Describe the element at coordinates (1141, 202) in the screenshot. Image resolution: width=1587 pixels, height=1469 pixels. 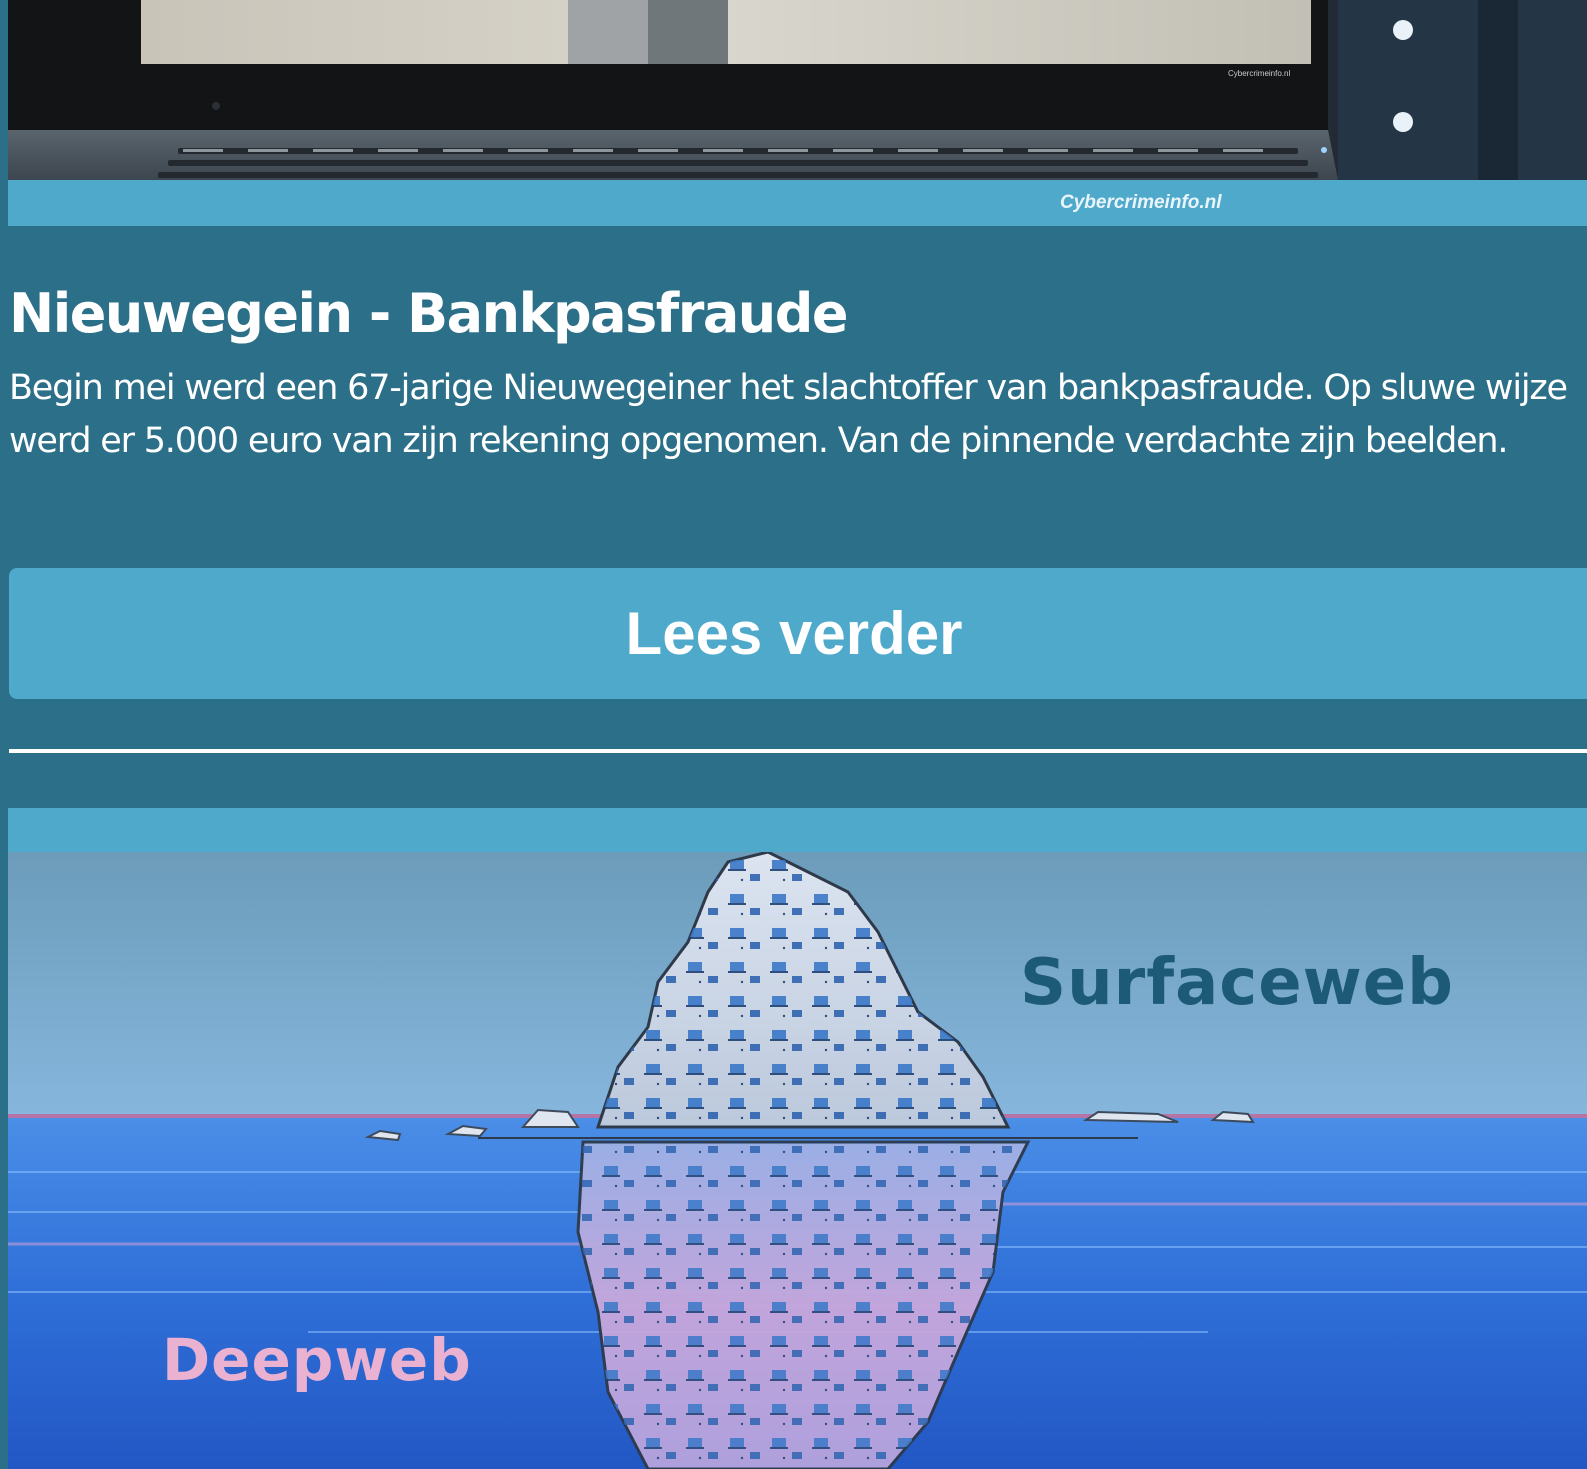
I see `image-caption: Cybercrimeinfo.nl` at that location.